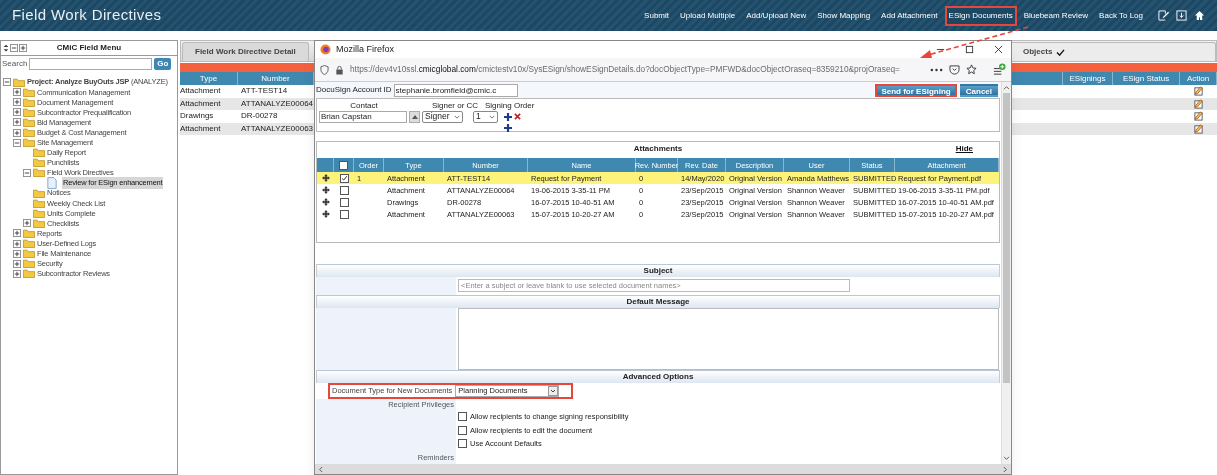 This screenshot has width=1217, height=475. Describe the element at coordinates (1061, 52) in the screenshot. I see `check-icon` at that location.